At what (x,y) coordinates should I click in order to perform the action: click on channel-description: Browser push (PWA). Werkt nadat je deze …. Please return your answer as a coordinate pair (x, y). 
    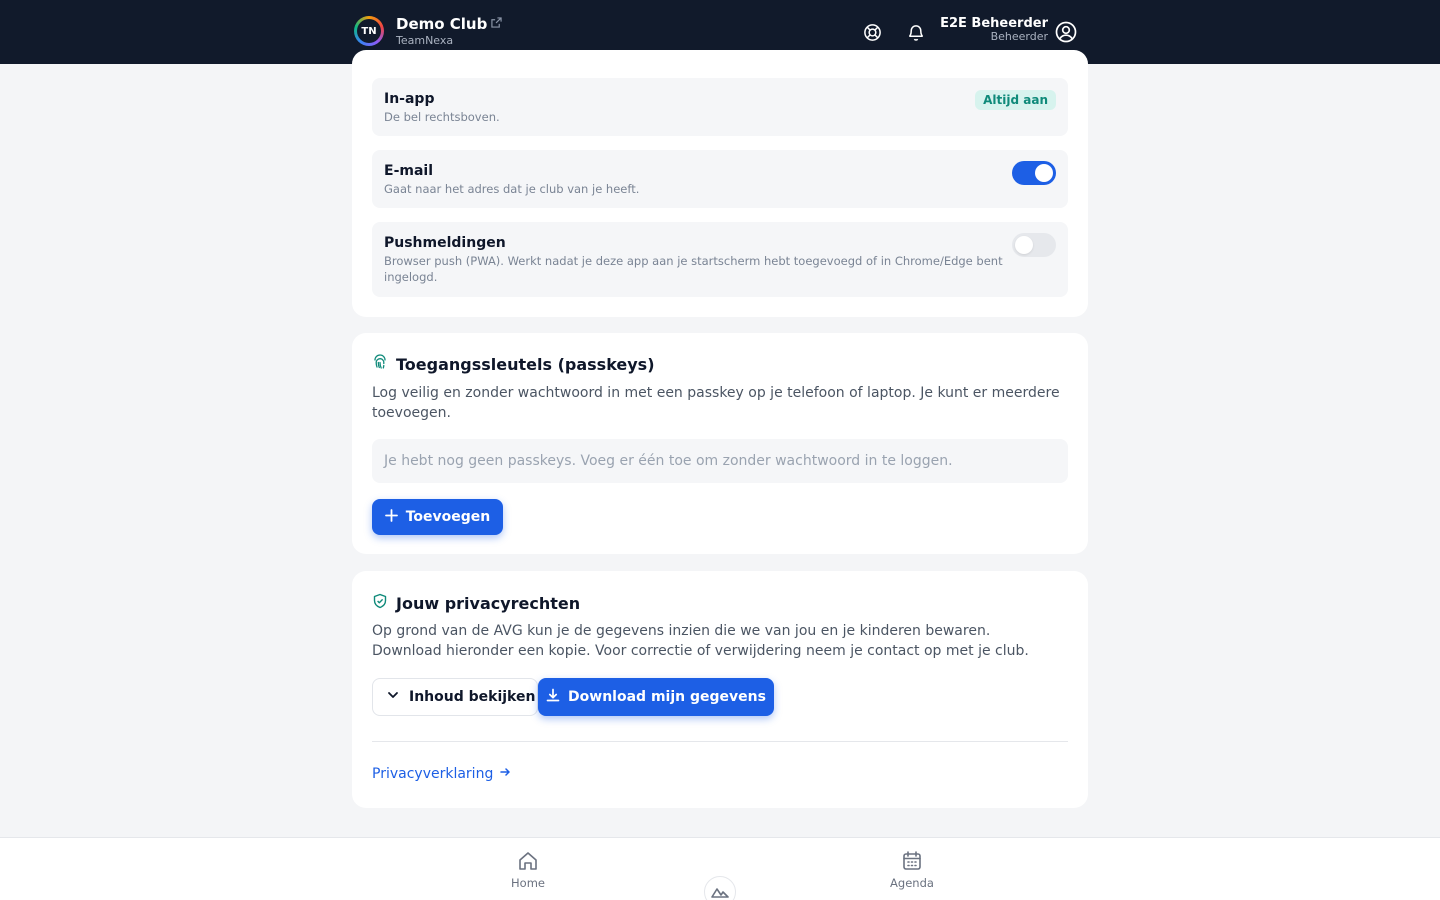
    Looking at the image, I should click on (693, 269).